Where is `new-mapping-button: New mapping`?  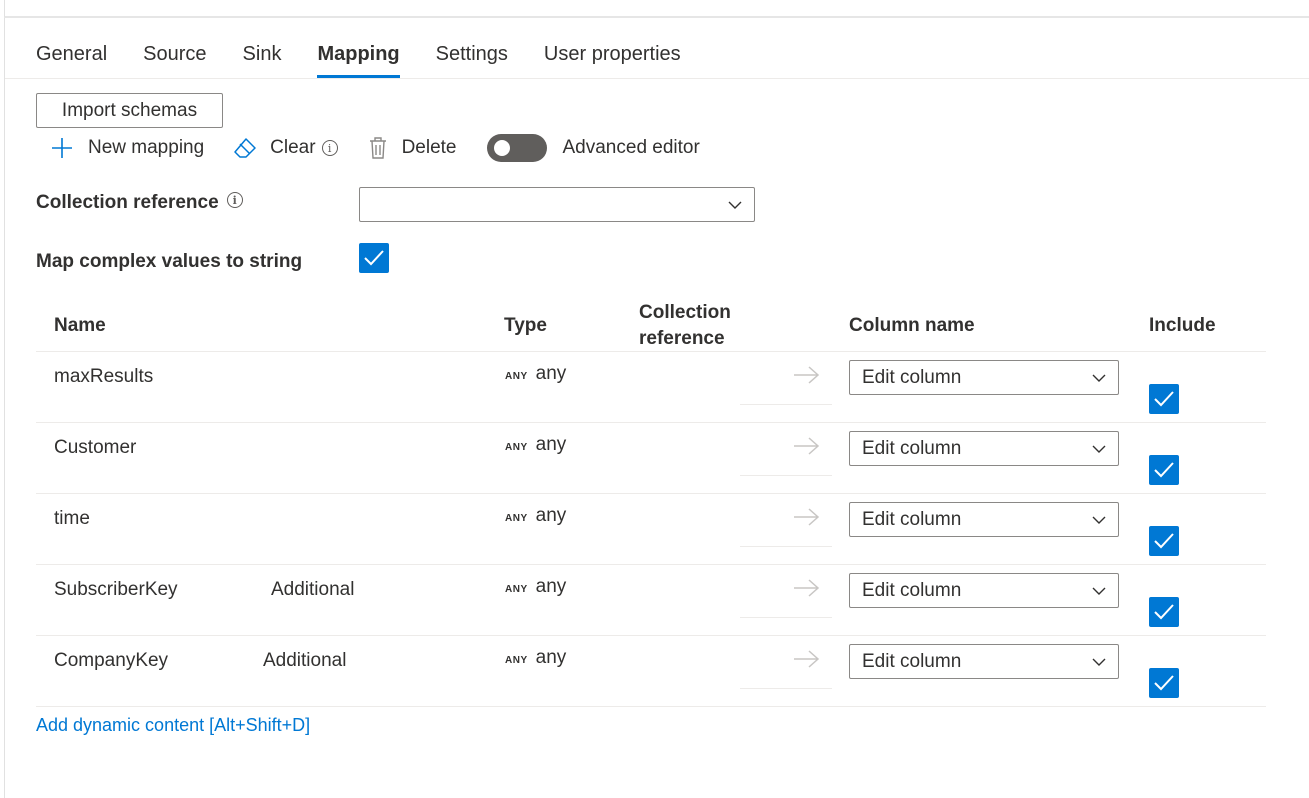 new-mapping-button: New mapping is located at coordinates (127, 148).